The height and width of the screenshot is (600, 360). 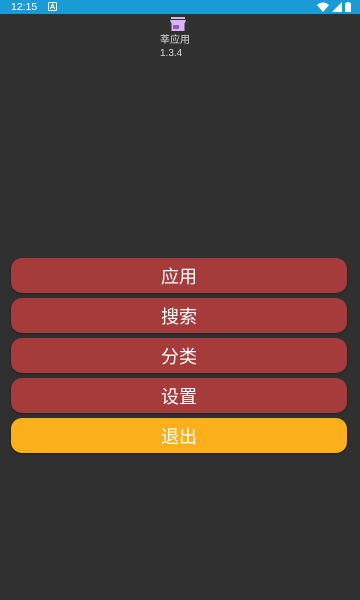 What do you see at coordinates (180, 7) in the screenshot?
I see `status-bar: 12:15` at bounding box center [180, 7].